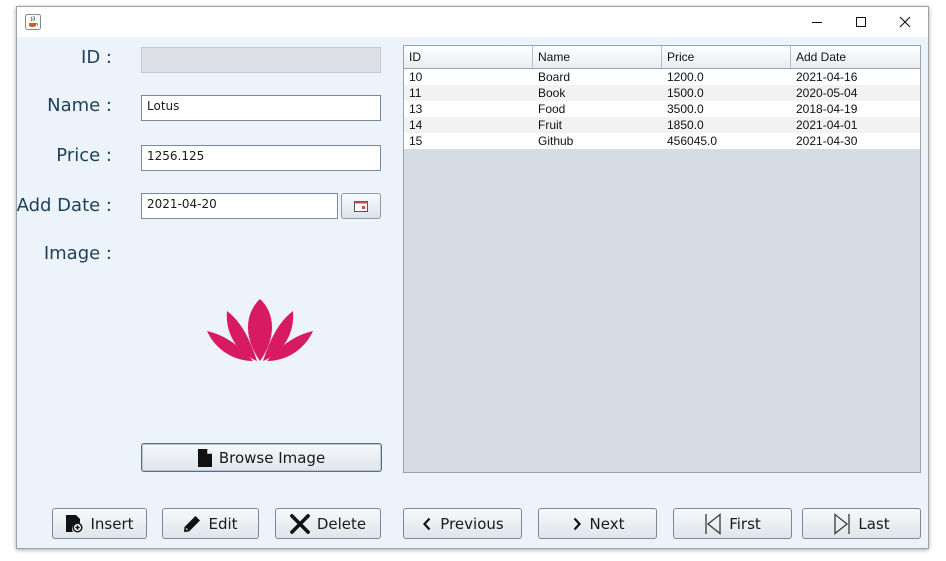 The image size is (946, 561). I want to click on minimize-button, so click(817, 22).